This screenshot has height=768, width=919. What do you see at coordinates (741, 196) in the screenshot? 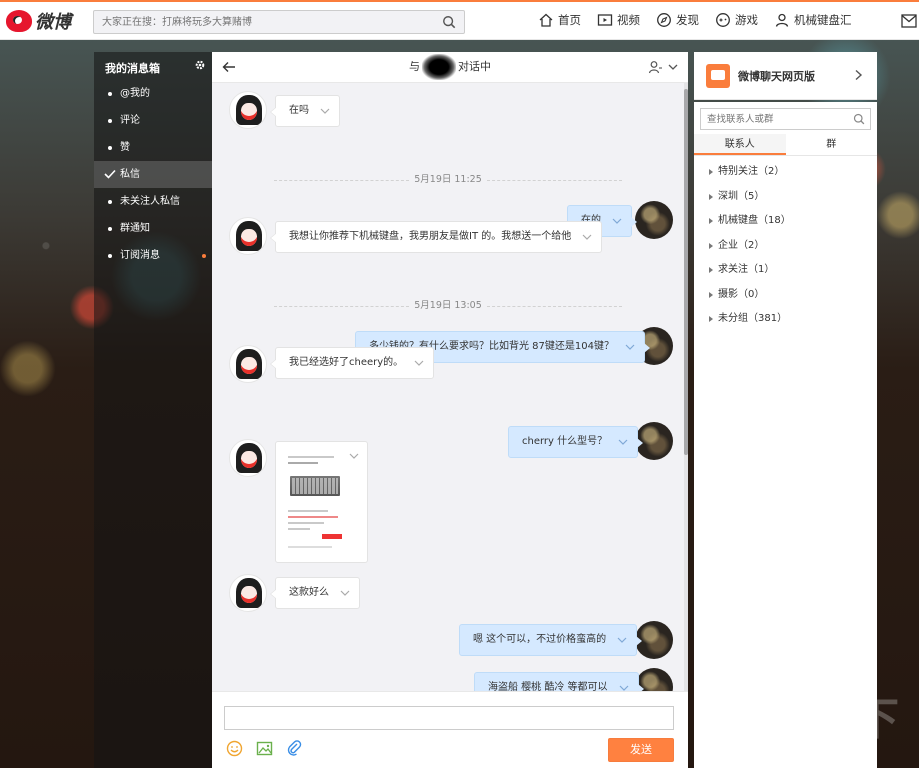
I see `group-label: 深圳（5）` at bounding box center [741, 196].